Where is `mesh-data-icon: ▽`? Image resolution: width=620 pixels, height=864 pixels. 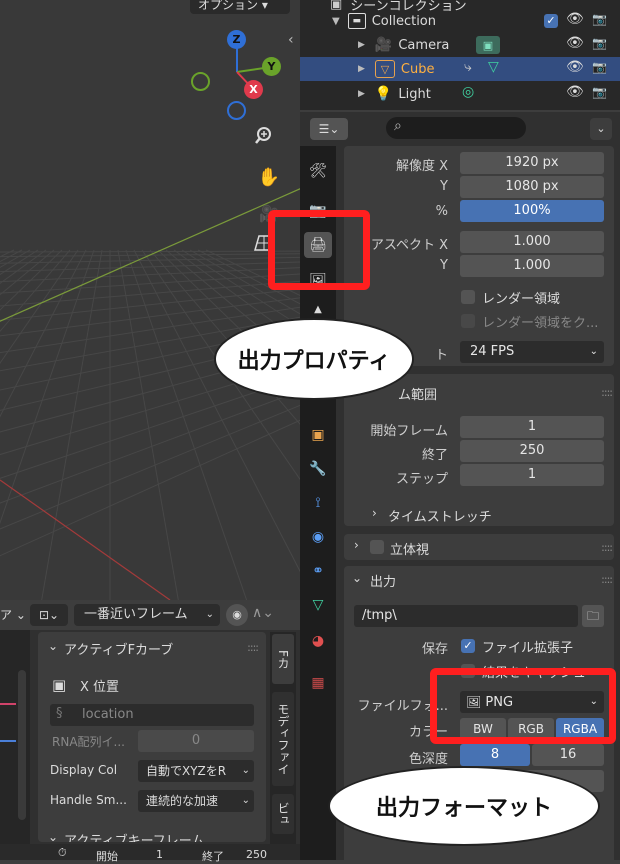 mesh-data-icon: ▽ is located at coordinates (493, 67).